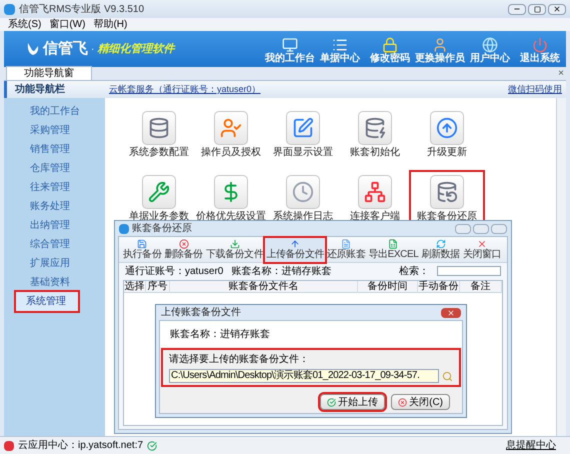 The height and width of the screenshot is (454, 570). I want to click on sidebar-item: 基础资料, so click(54, 282).